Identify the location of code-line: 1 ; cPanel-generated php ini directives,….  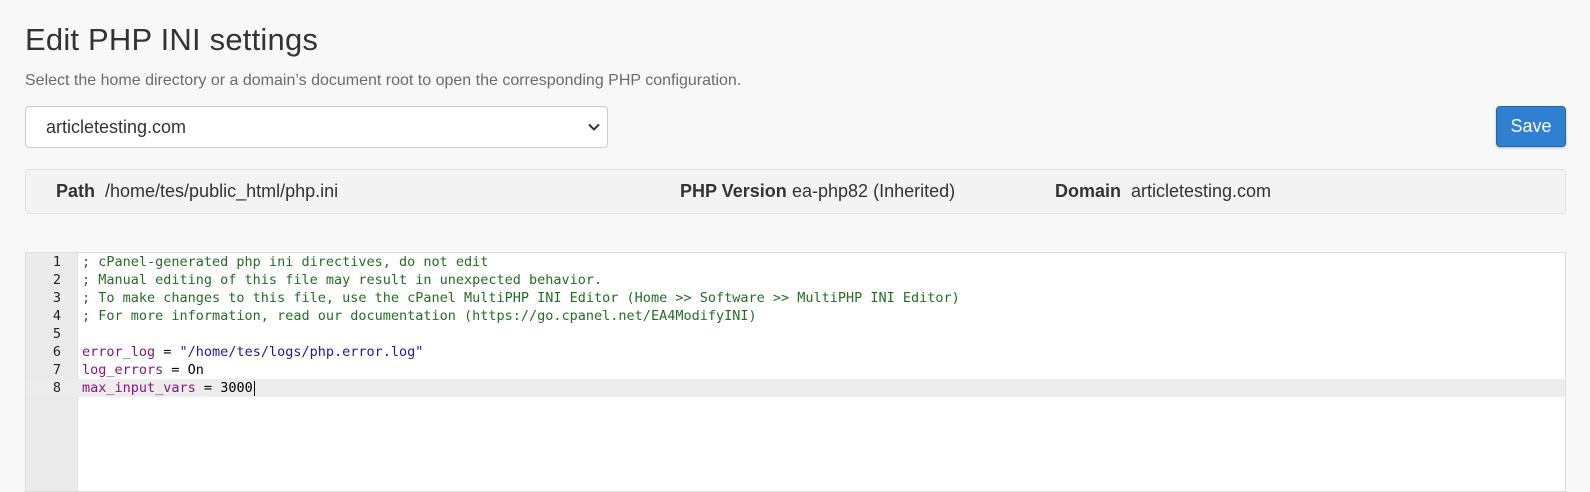
(795, 262).